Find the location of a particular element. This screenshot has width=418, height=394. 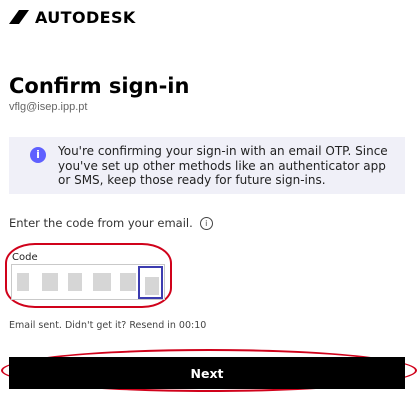

autodesk-logo-icon is located at coordinates (19, 17).